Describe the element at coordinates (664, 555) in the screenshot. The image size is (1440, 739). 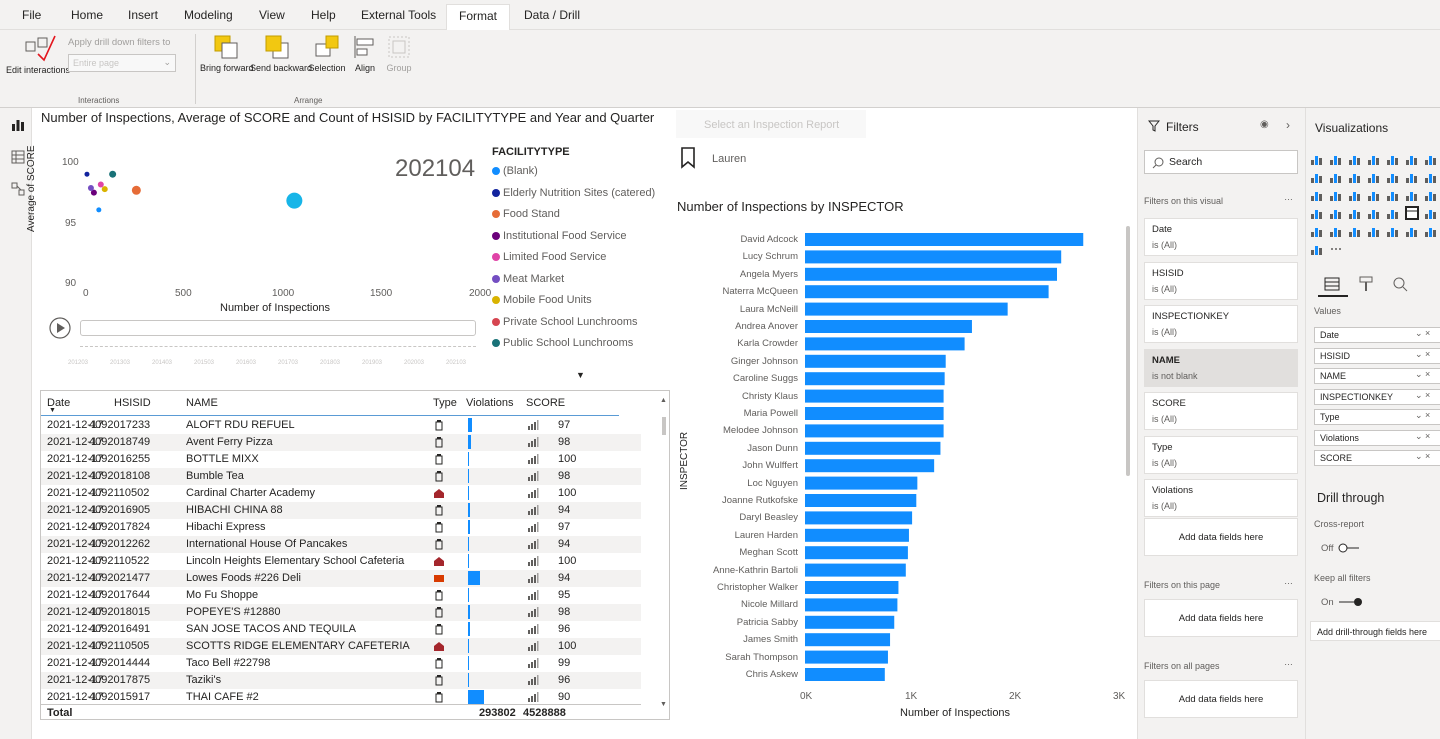
I see `table-scrollbar: ▲ ▼` at that location.